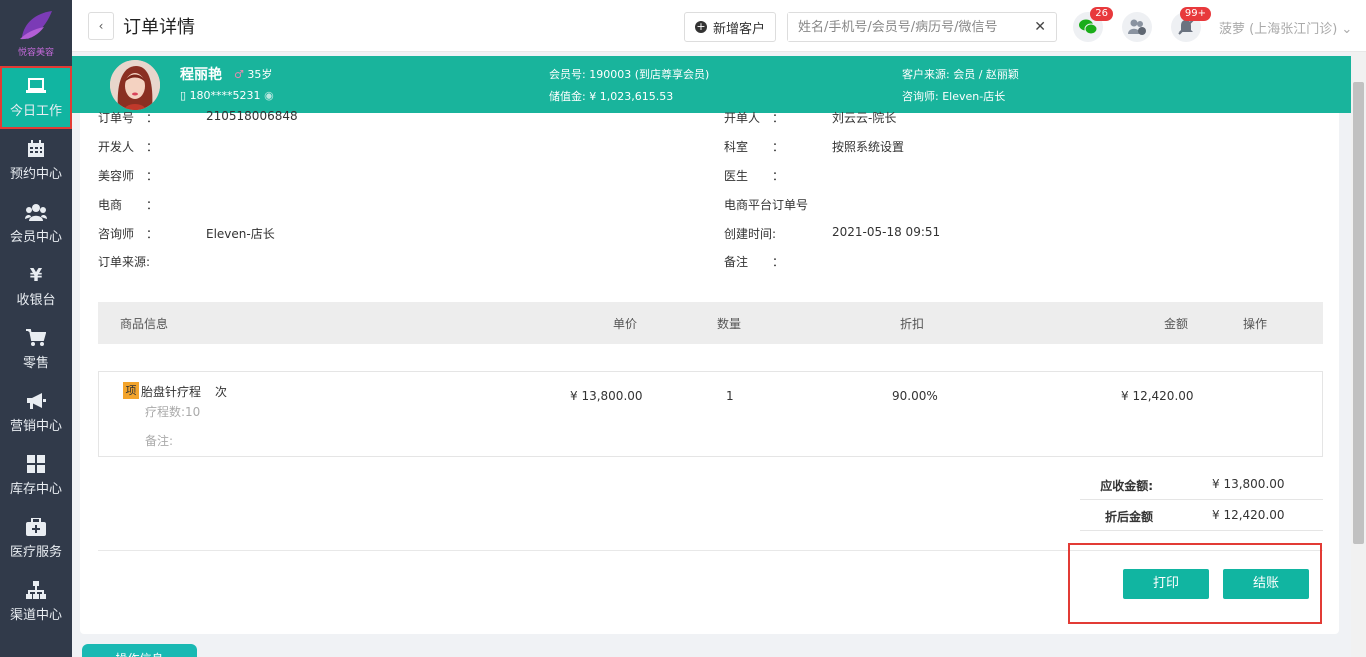 This screenshot has width=1366, height=657. I want to click on cart-icon, so click(36, 338).